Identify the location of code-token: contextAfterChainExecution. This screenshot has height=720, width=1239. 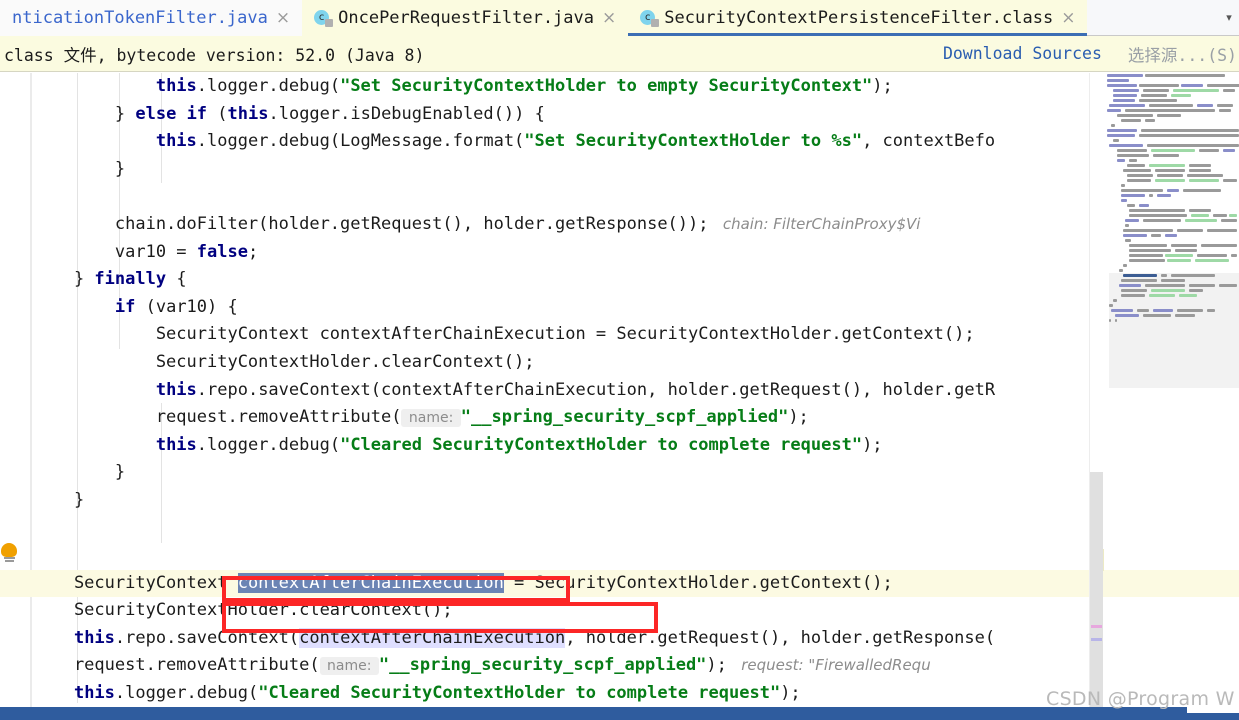
(370, 582).